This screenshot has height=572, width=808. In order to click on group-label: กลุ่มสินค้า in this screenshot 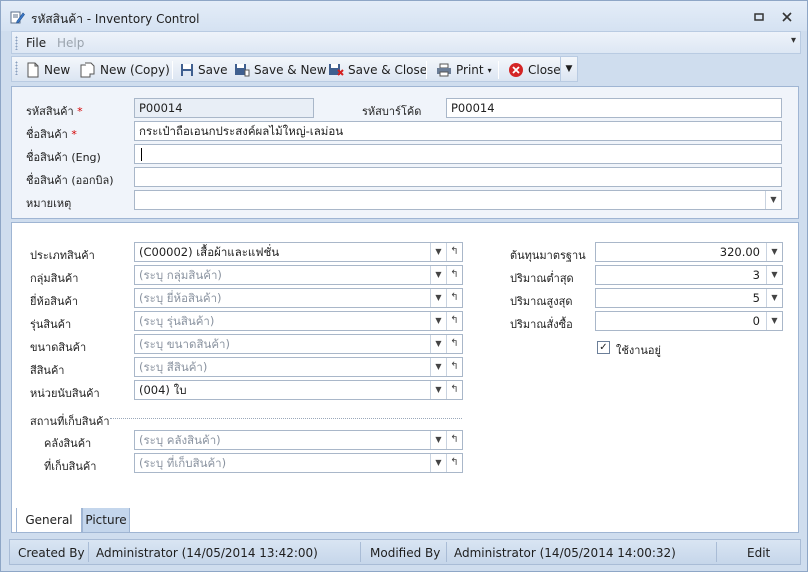, I will do `click(54, 278)`.